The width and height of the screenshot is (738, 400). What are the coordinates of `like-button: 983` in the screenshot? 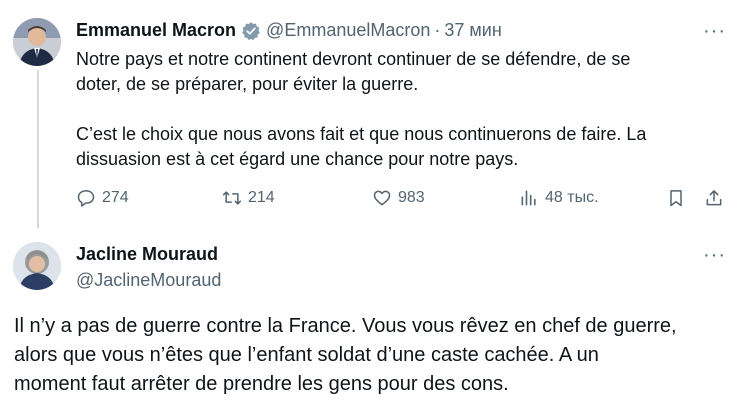 It's located at (398, 198).